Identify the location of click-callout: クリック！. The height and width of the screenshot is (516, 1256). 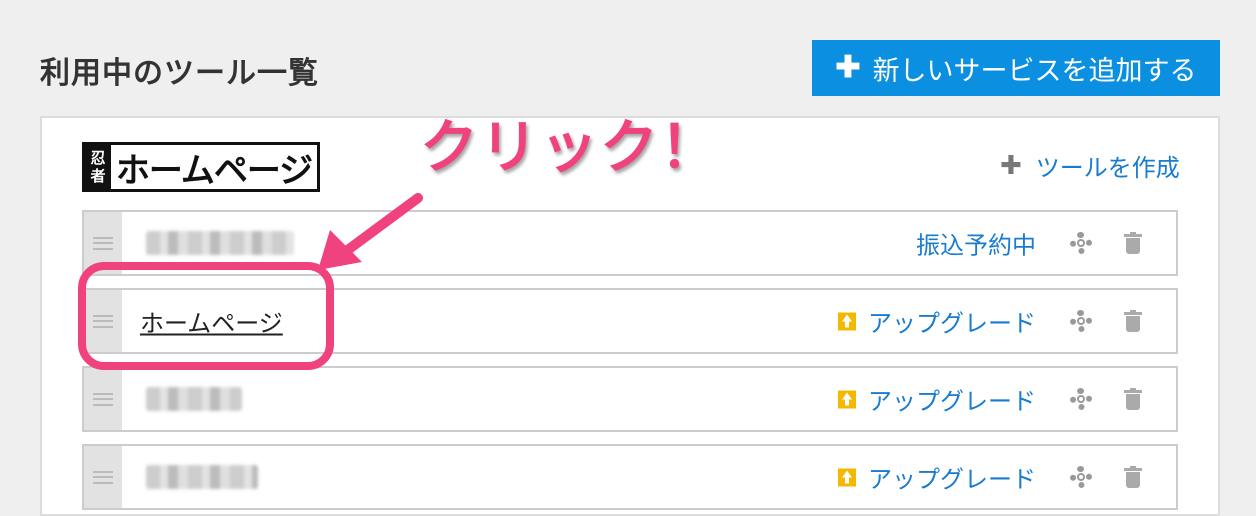
(570, 147).